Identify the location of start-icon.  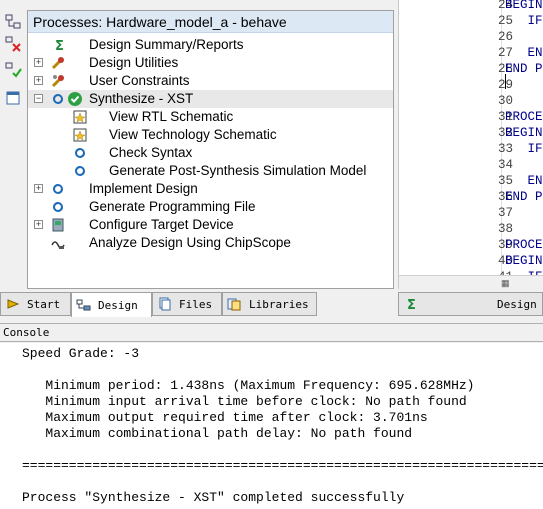
(13, 304).